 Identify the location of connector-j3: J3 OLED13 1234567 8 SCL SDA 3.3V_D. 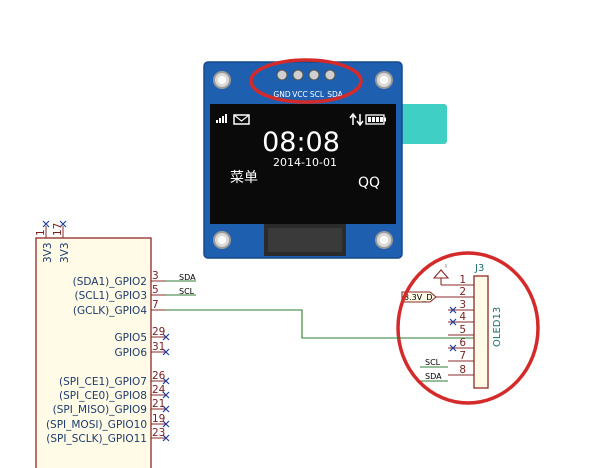
(468, 328).